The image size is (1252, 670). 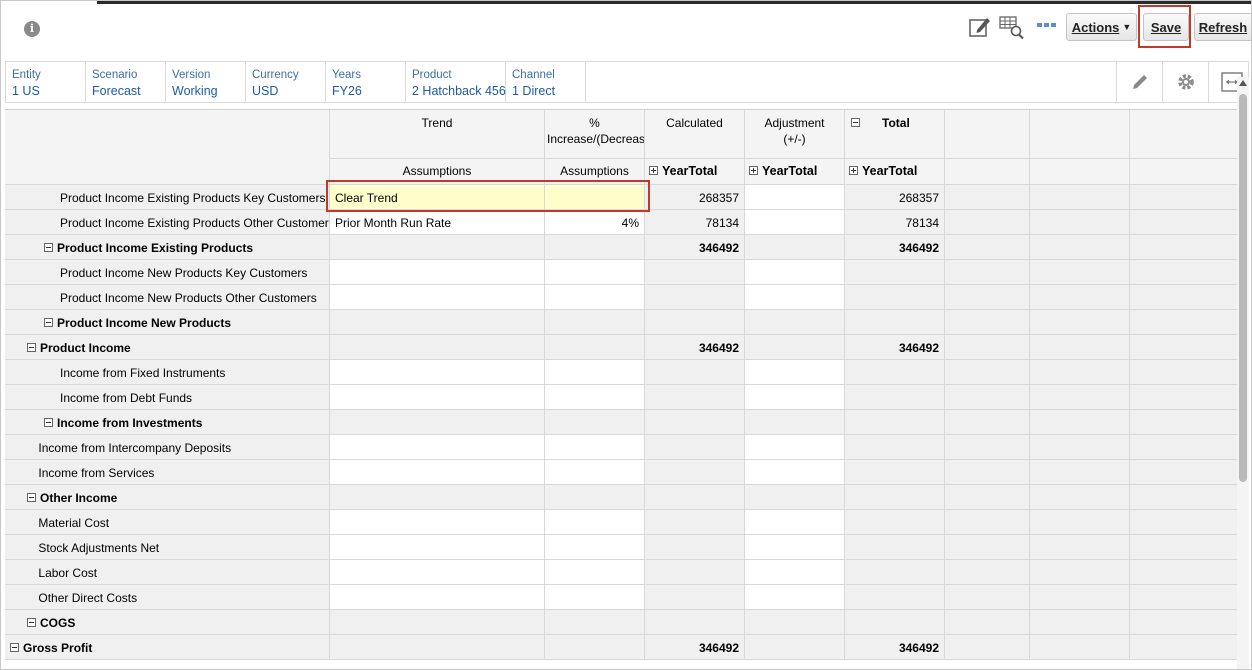 What do you see at coordinates (167, 397) in the screenshot?
I see `row-header: Income from Debt Funds` at bounding box center [167, 397].